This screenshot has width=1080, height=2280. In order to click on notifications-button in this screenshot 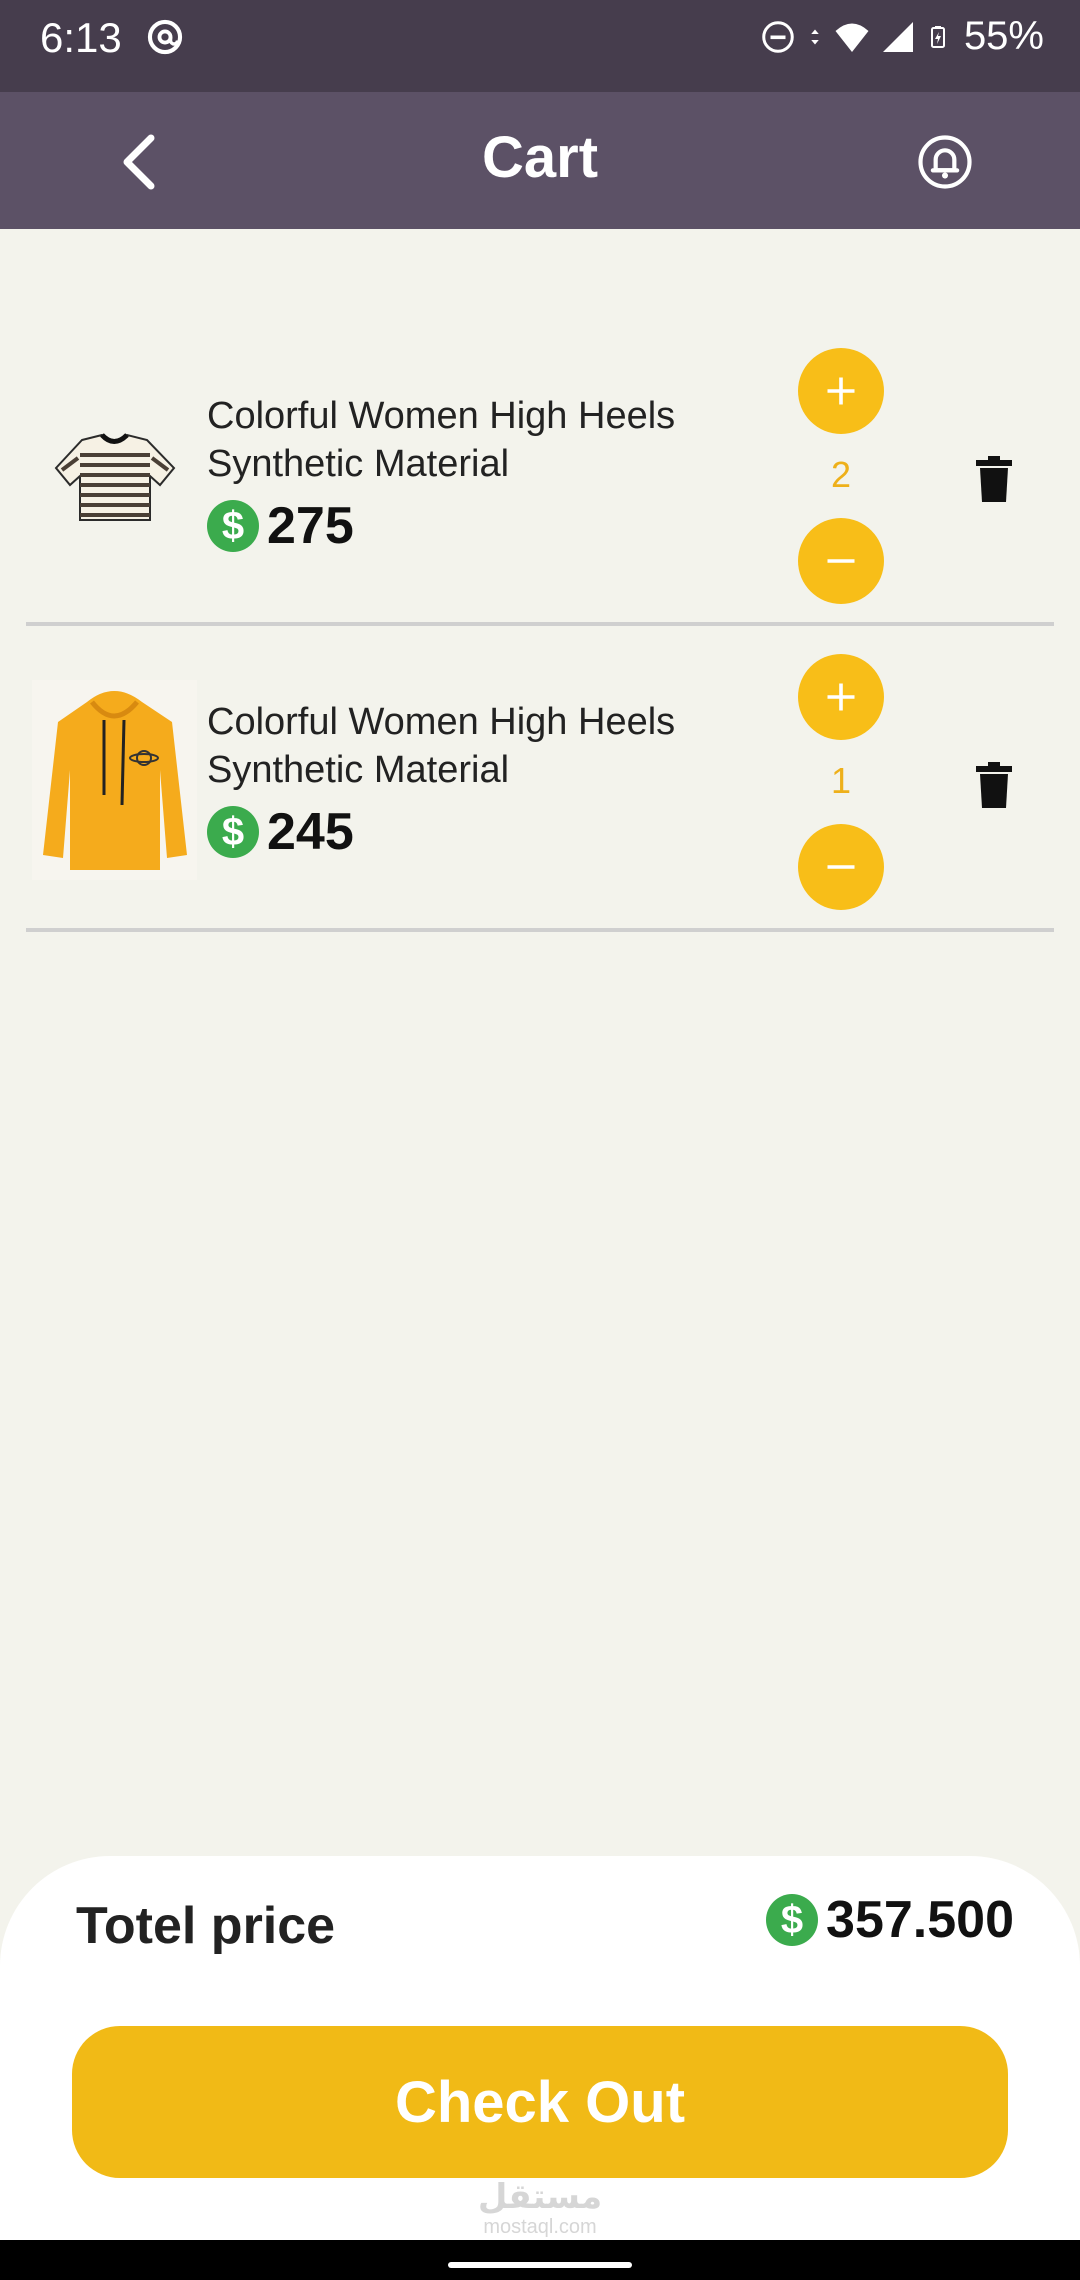, I will do `click(945, 162)`.